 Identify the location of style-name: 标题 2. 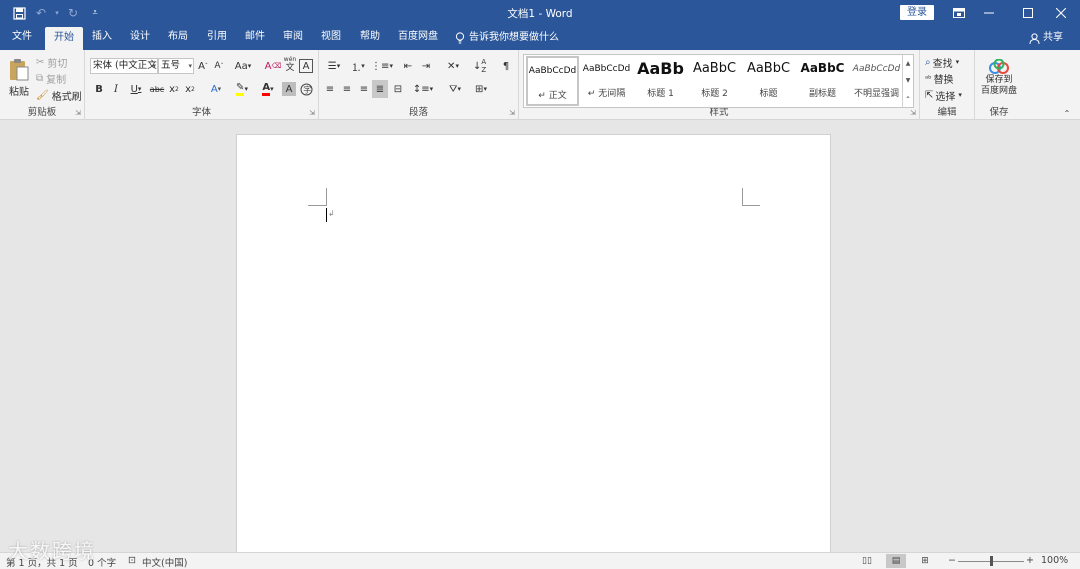
(714, 94).